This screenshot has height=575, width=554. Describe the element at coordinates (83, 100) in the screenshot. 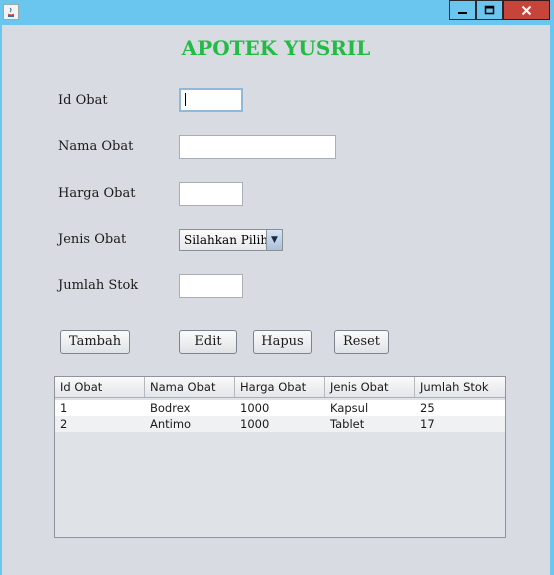

I see `label-id-obat: Id Obat` at that location.